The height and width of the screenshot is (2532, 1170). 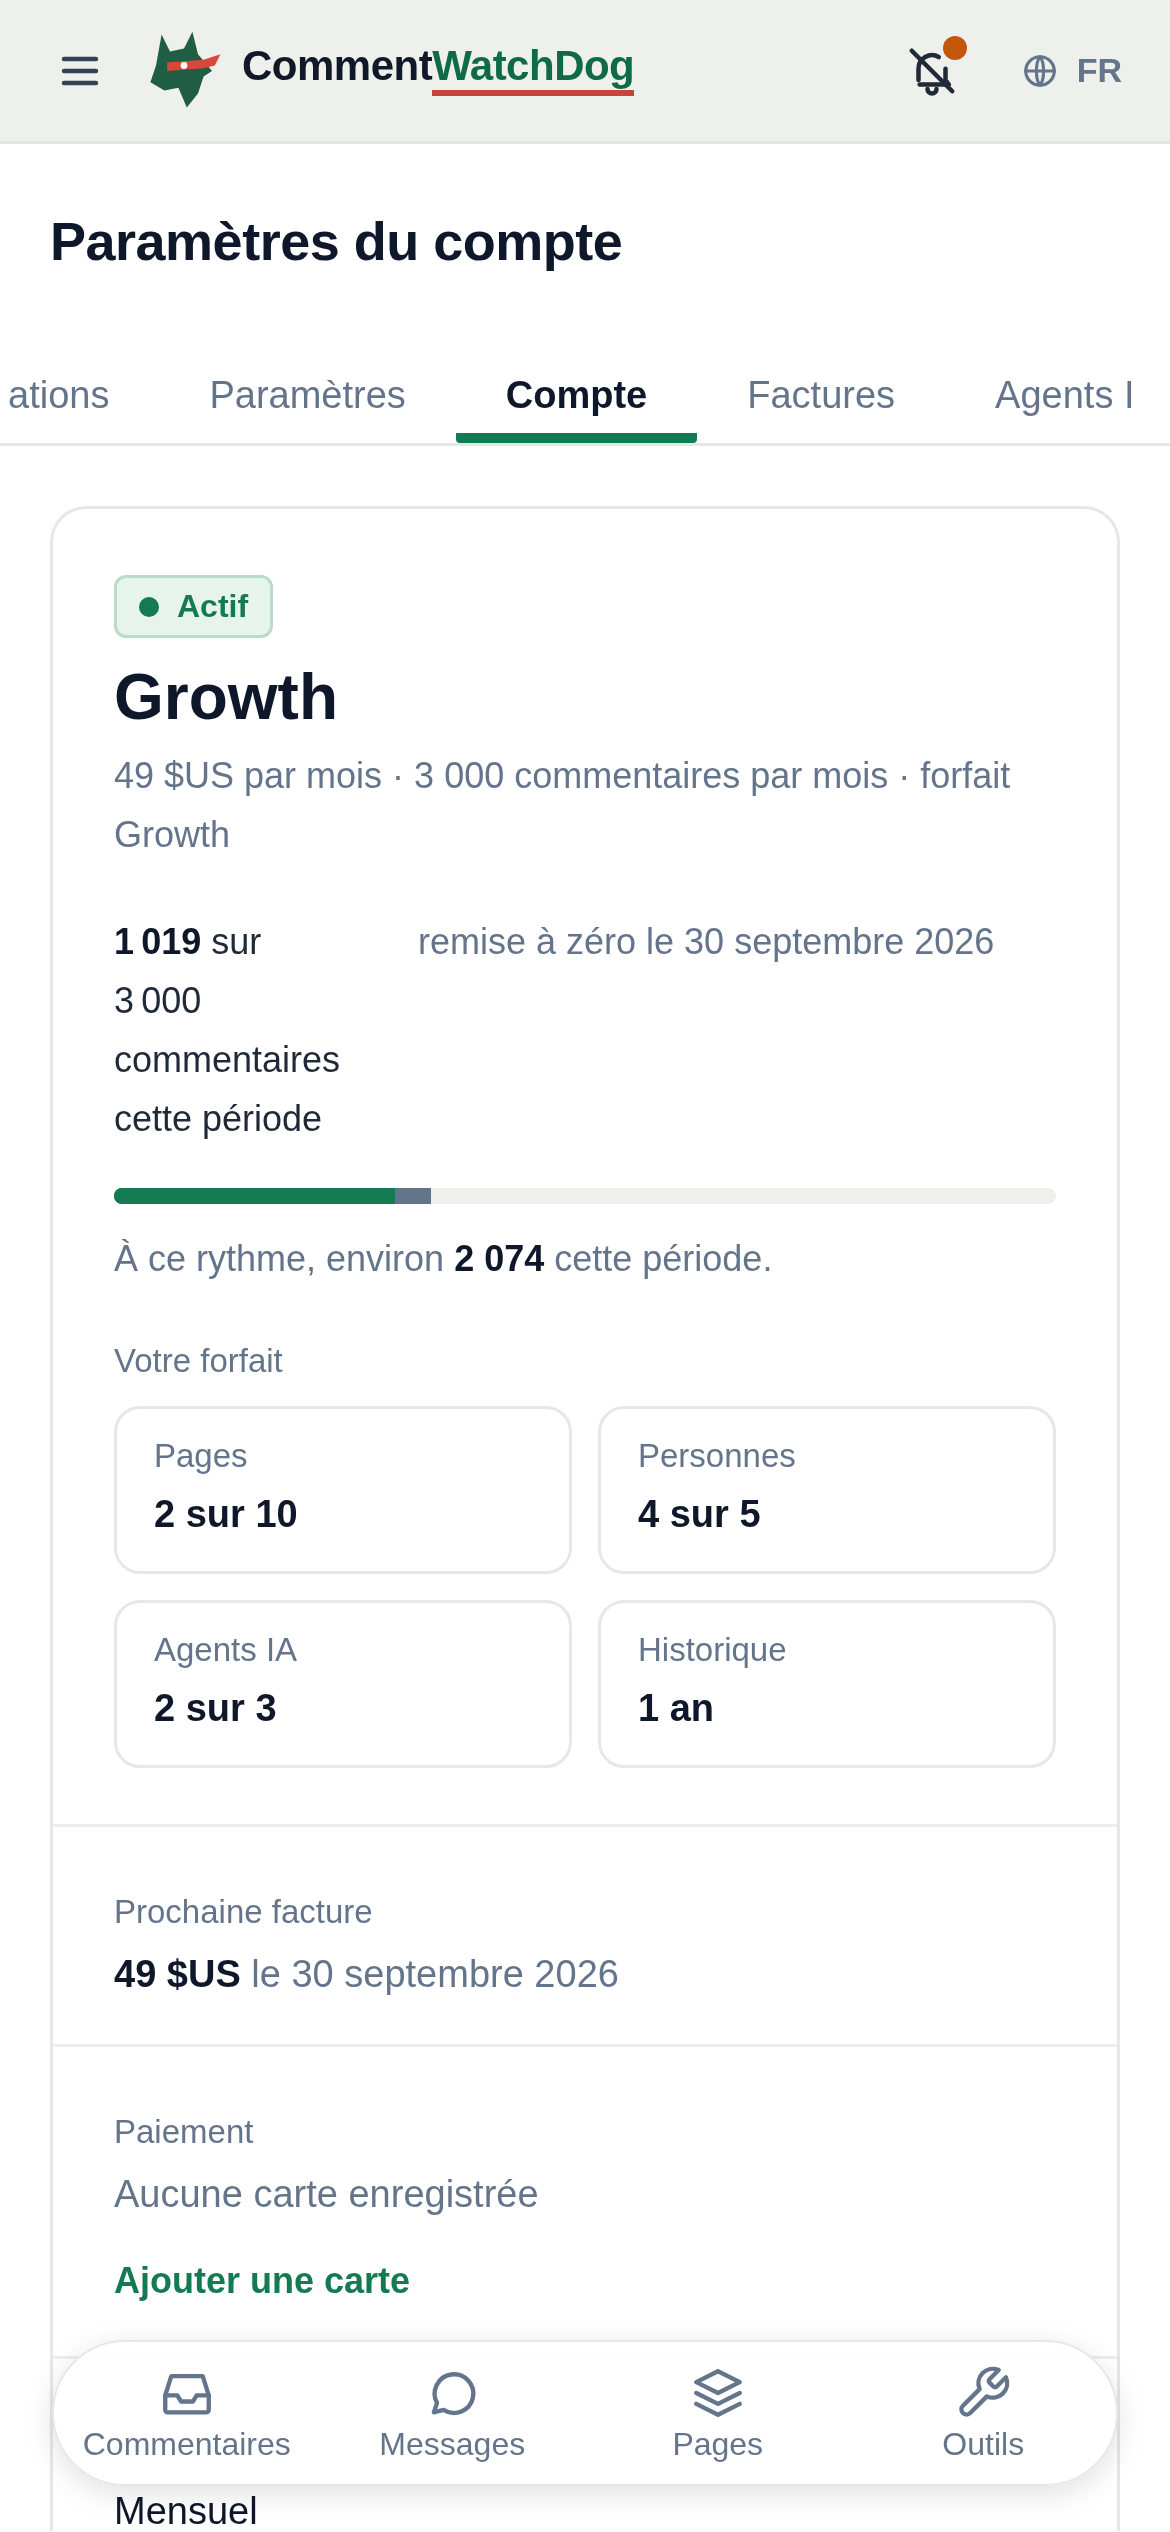 What do you see at coordinates (576, 398) in the screenshot?
I see `tab: Compte` at bounding box center [576, 398].